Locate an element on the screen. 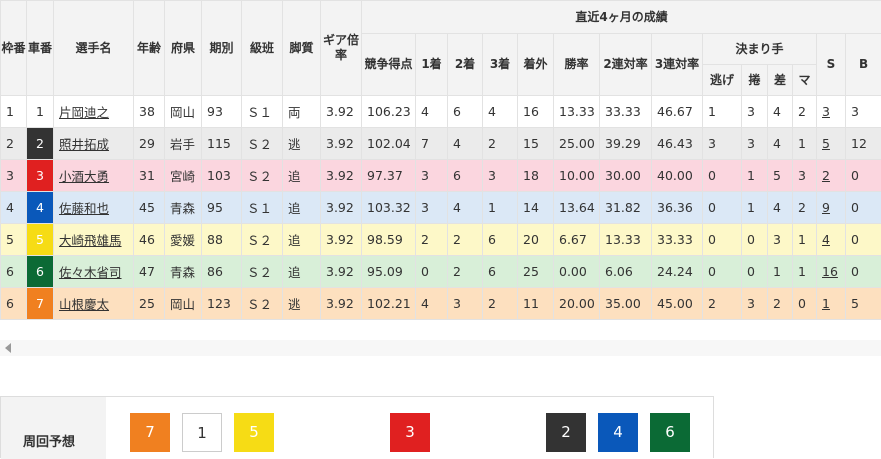  cell-car: 3 is located at coordinates (40, 176).